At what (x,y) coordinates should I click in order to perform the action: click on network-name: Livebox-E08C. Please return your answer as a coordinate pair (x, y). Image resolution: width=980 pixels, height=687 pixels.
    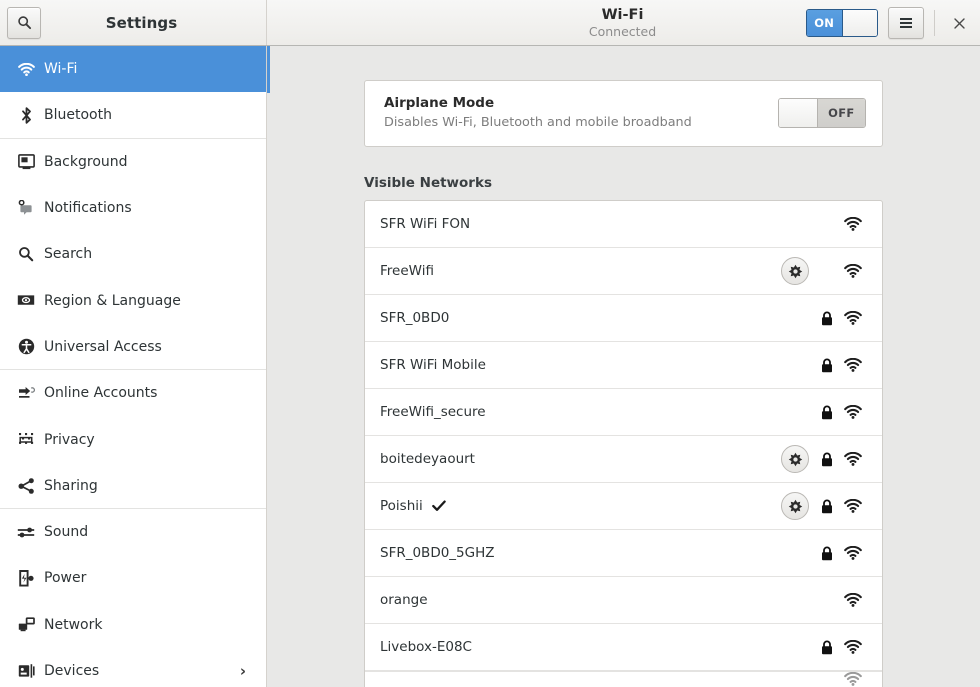
    Looking at the image, I should click on (426, 647).